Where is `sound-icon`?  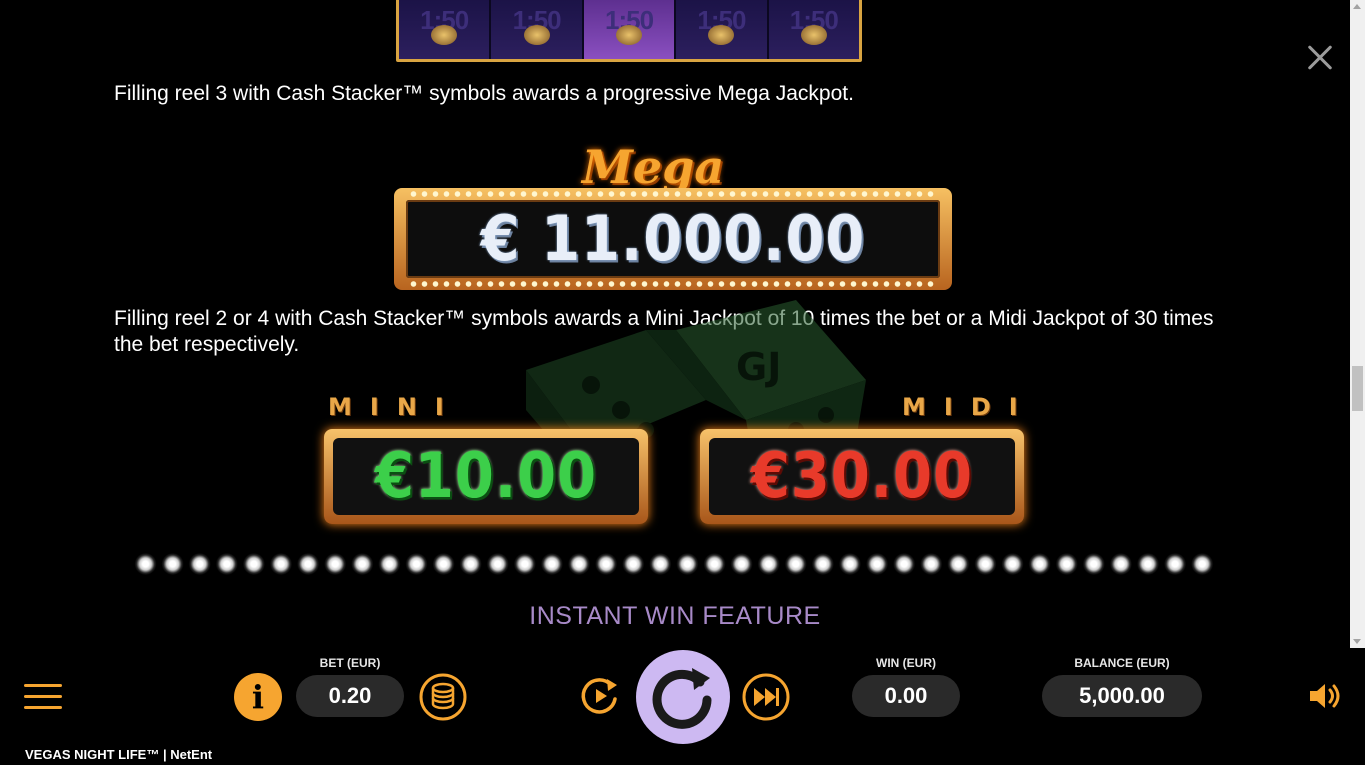
sound-icon is located at coordinates (1326, 696).